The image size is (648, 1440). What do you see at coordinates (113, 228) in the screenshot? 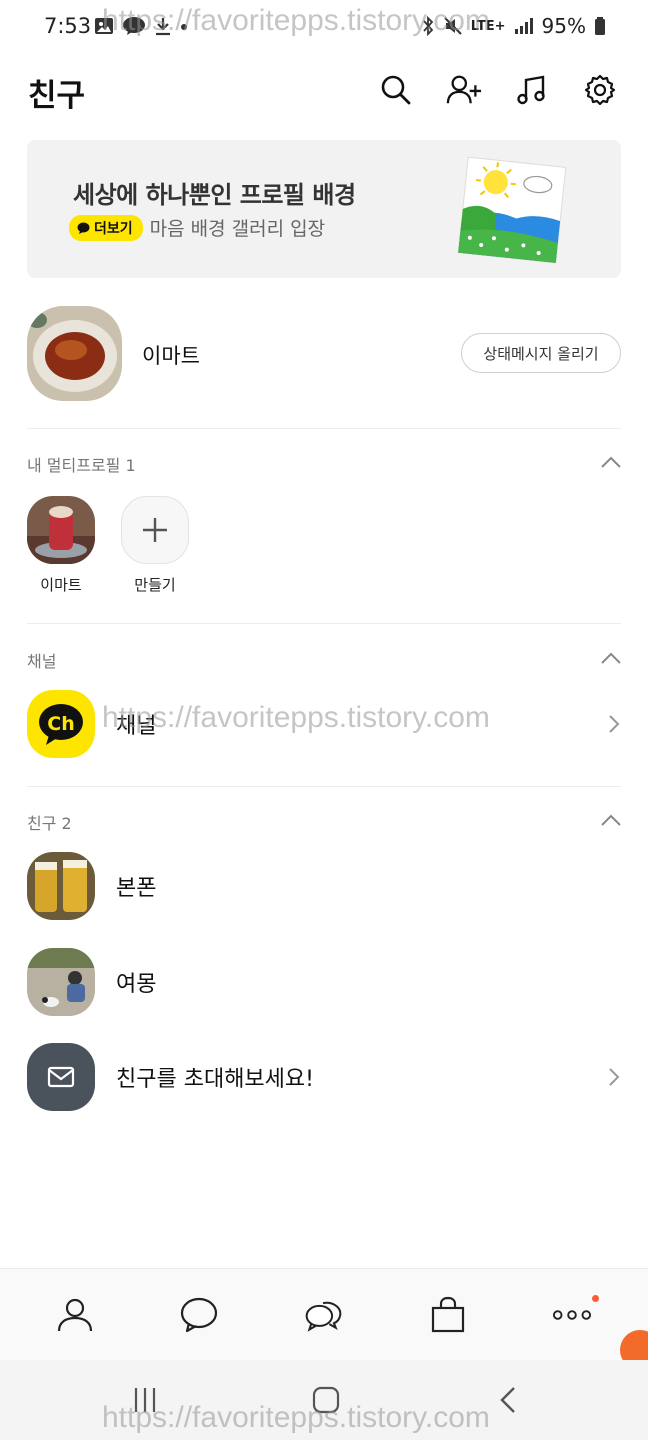
I see `more-badge-label: 더보기` at bounding box center [113, 228].